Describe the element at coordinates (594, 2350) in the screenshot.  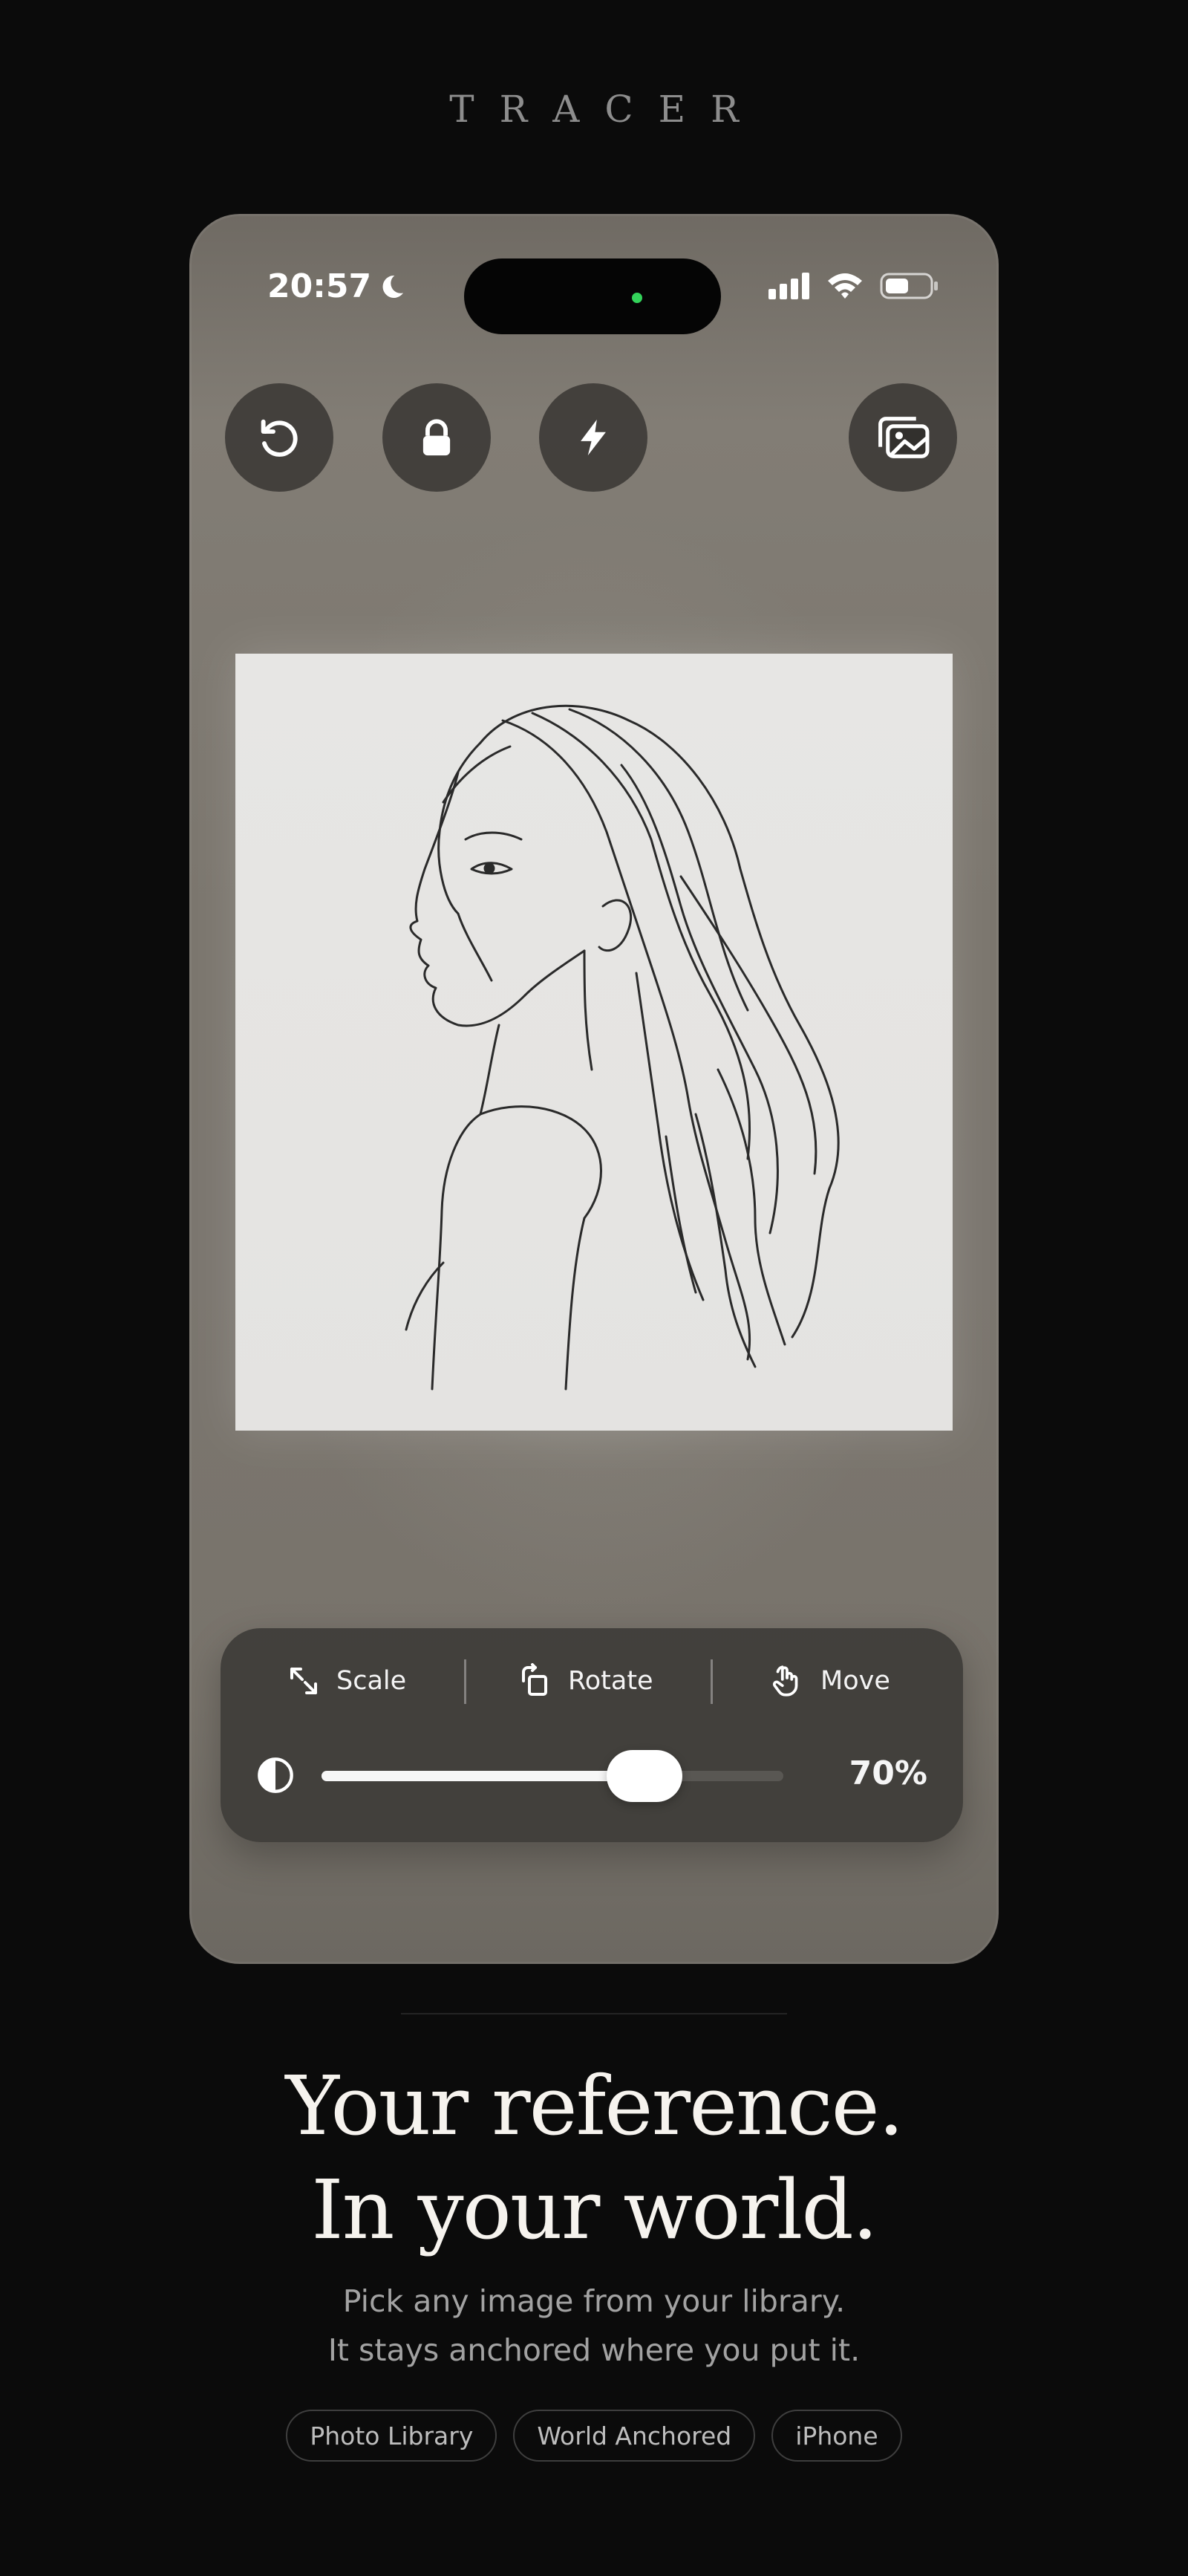
I see `hero-subtext-2: It stays anchored where you put it.` at that location.